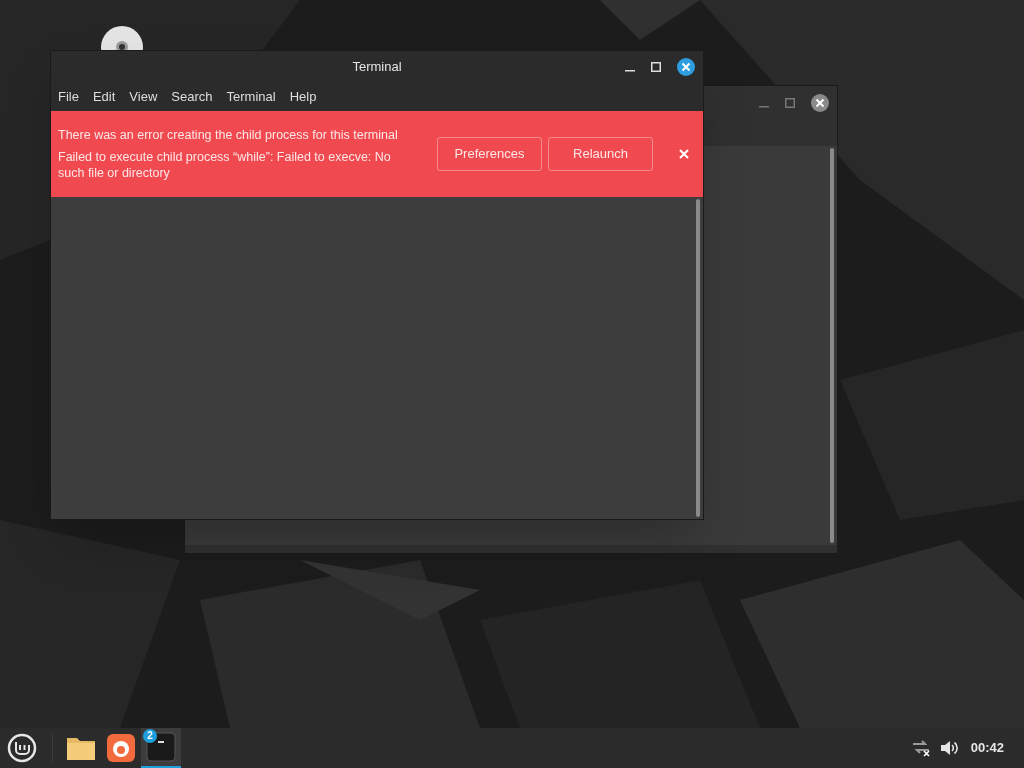 The image size is (1024, 768). I want to click on volume-icon, so click(948, 748).